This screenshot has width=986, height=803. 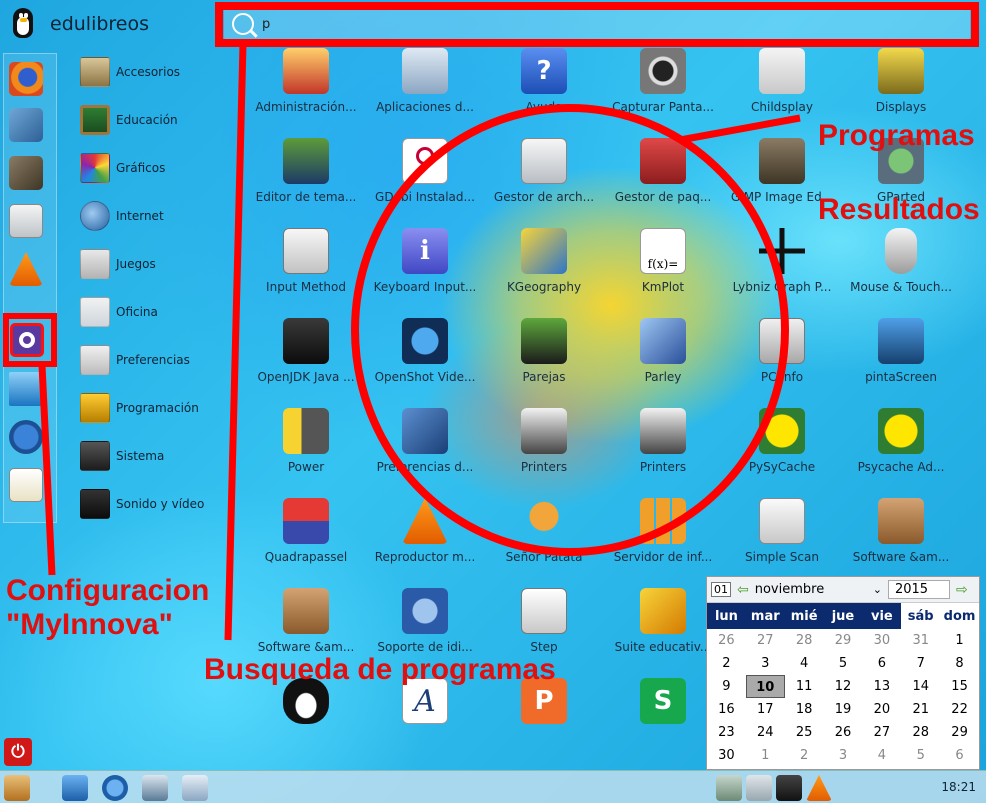 What do you see at coordinates (881, 709) in the screenshot?
I see `calendar-day: 20` at bounding box center [881, 709].